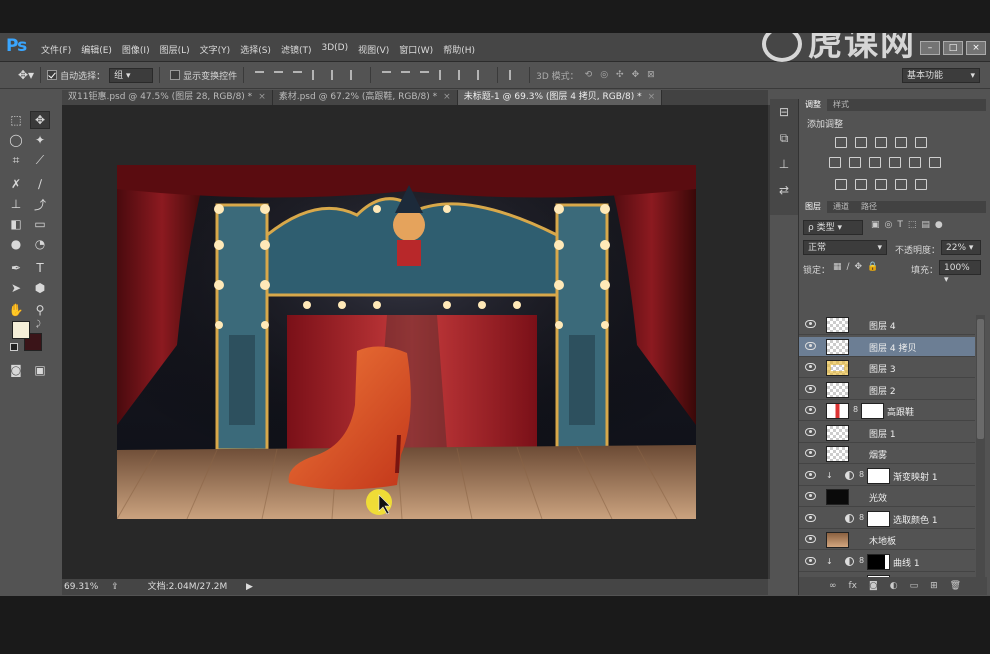 This screenshot has width=990, height=654. I want to click on lasso-tool-icon: ◯, so click(16, 140).